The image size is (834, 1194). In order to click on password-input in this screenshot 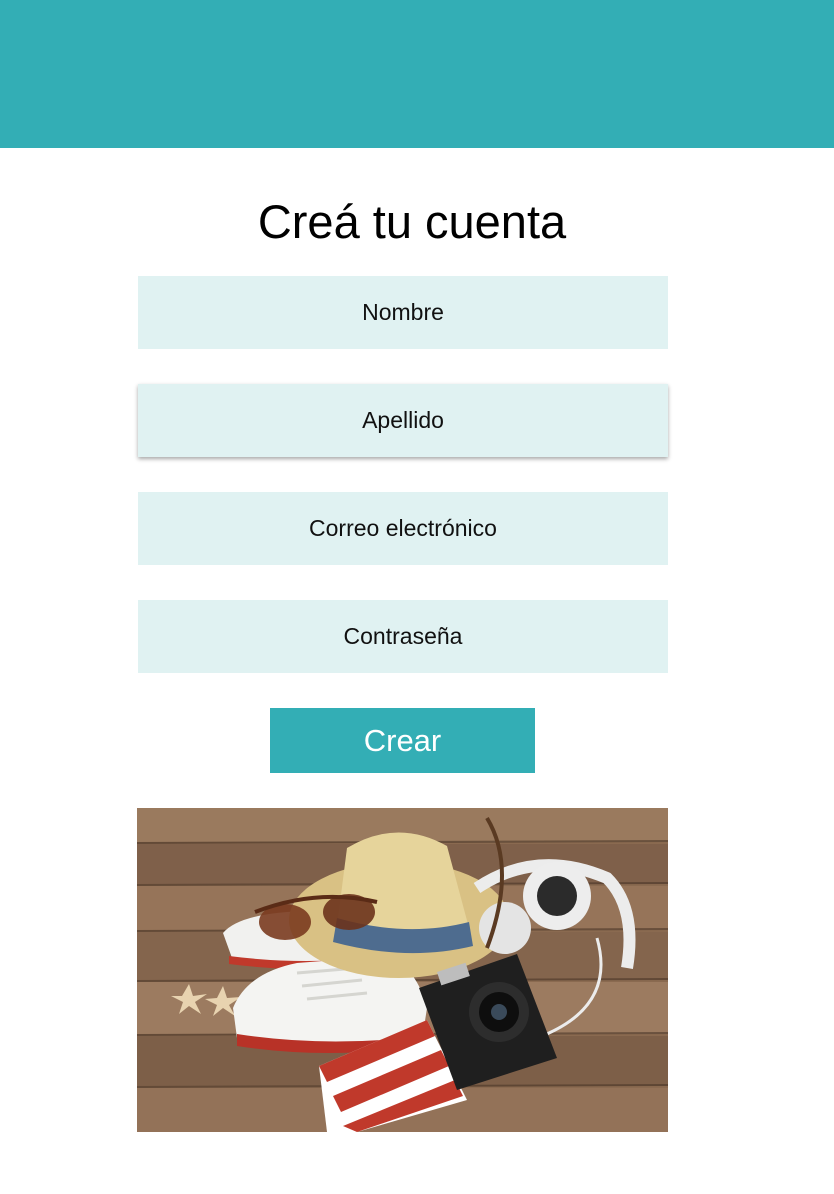, I will do `click(403, 636)`.